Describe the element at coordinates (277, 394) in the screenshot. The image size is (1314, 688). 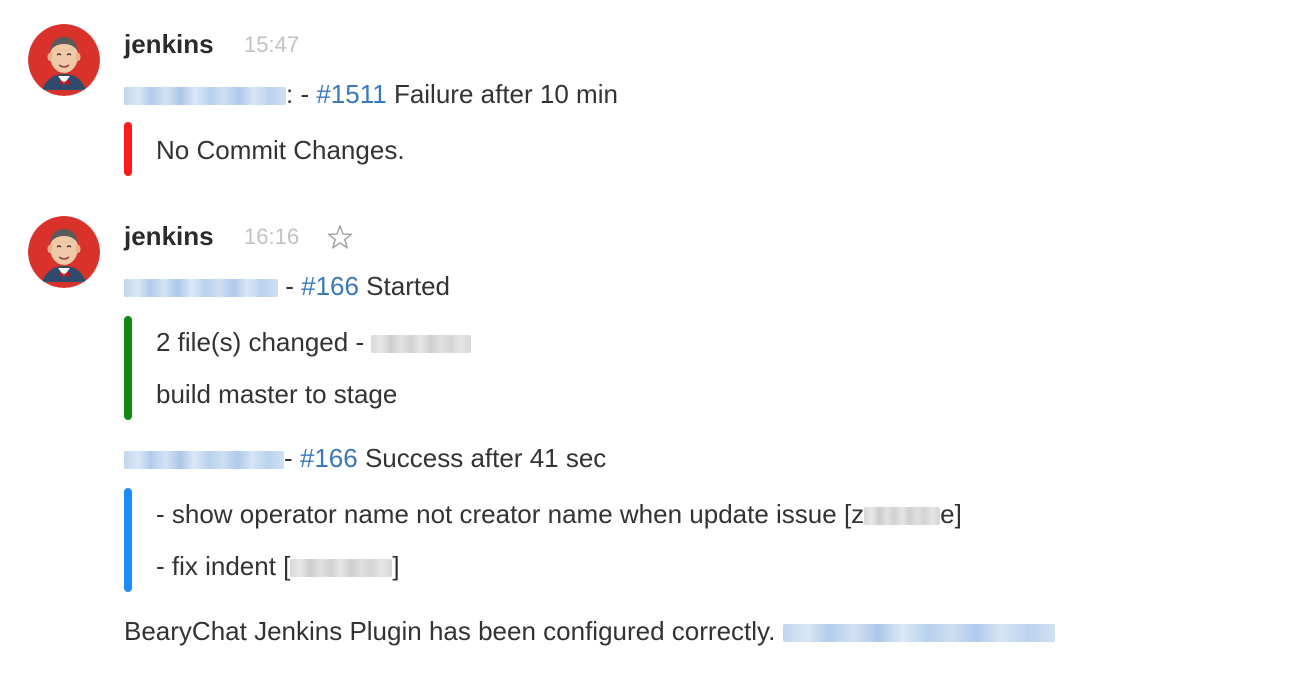
I see `attachment-text: build master to stage` at that location.